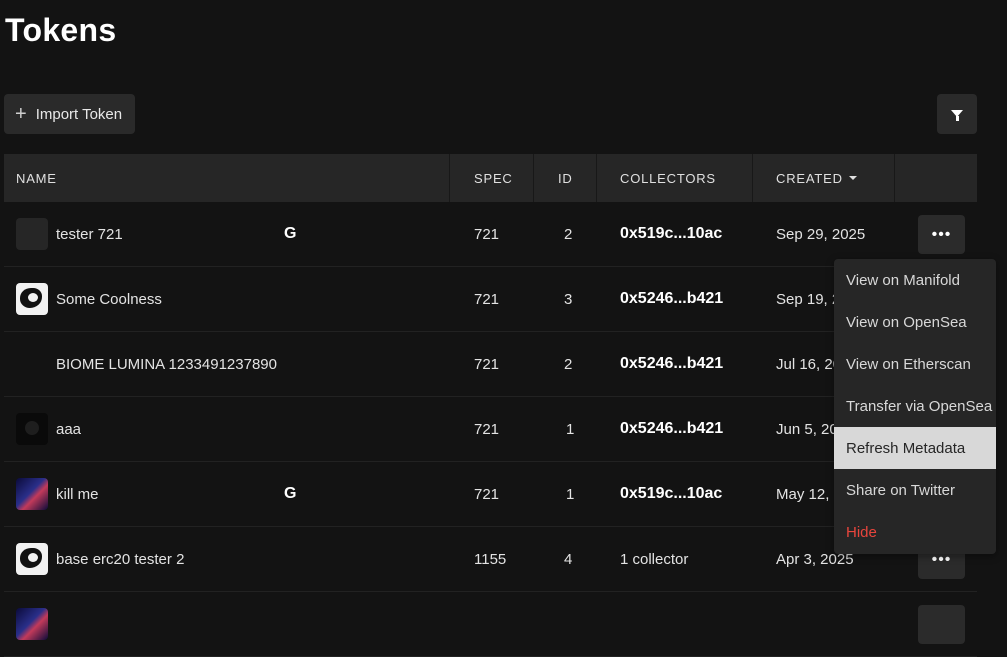 The height and width of the screenshot is (657, 1007). I want to click on column-header-spec: SPEC, so click(493, 178).